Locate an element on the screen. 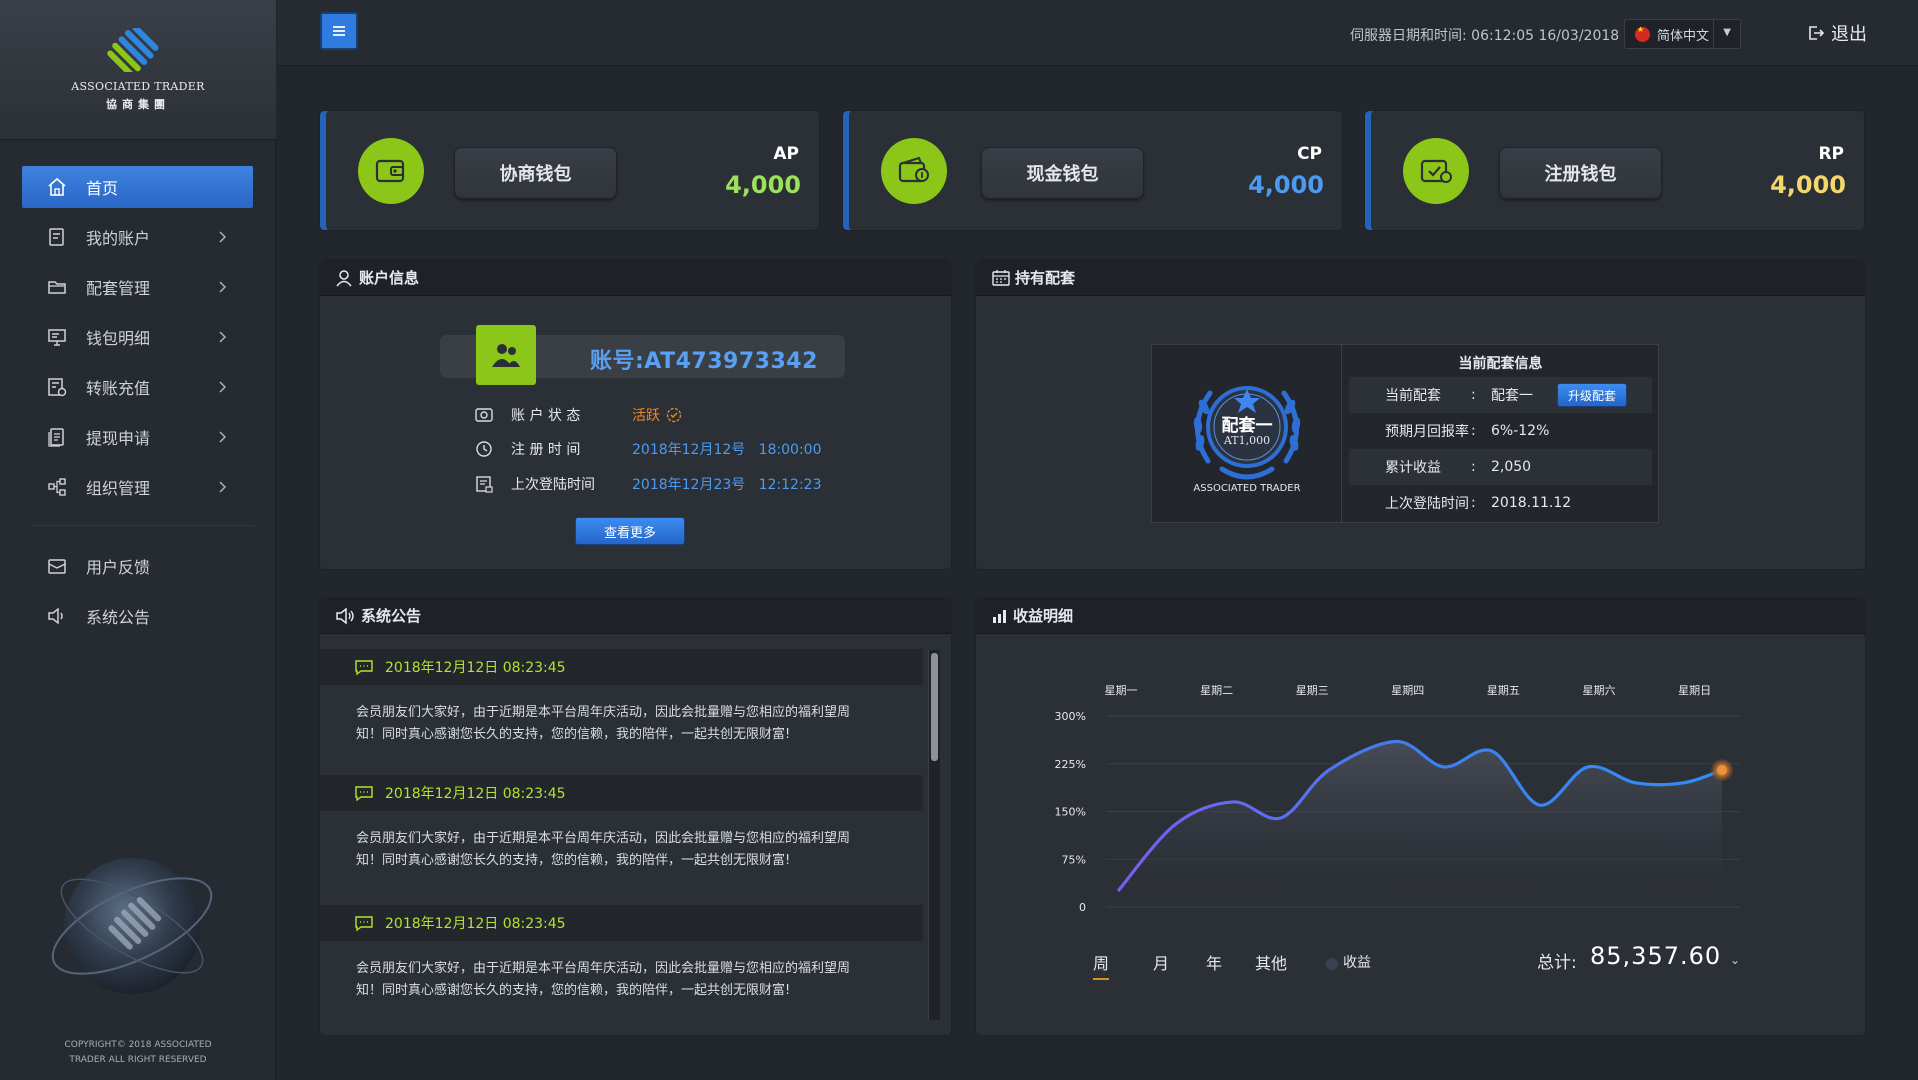 The image size is (1918, 1080). y-tick-label: 150% is located at coordinates (1070, 812).